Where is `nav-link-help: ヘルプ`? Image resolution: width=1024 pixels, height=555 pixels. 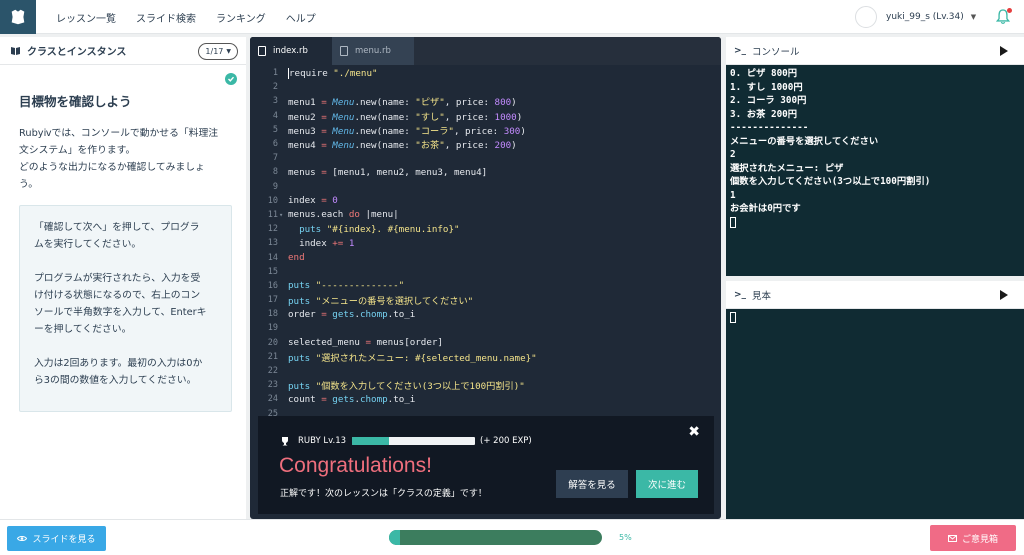 nav-link-help: ヘルプ is located at coordinates (301, 17).